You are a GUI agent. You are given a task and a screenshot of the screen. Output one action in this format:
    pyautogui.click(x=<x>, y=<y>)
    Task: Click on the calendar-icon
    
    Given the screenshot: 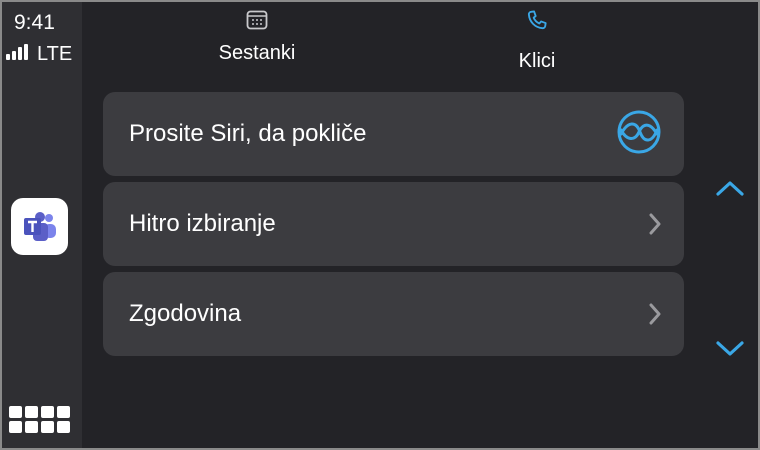 What is the action you would take?
    pyautogui.click(x=257, y=22)
    